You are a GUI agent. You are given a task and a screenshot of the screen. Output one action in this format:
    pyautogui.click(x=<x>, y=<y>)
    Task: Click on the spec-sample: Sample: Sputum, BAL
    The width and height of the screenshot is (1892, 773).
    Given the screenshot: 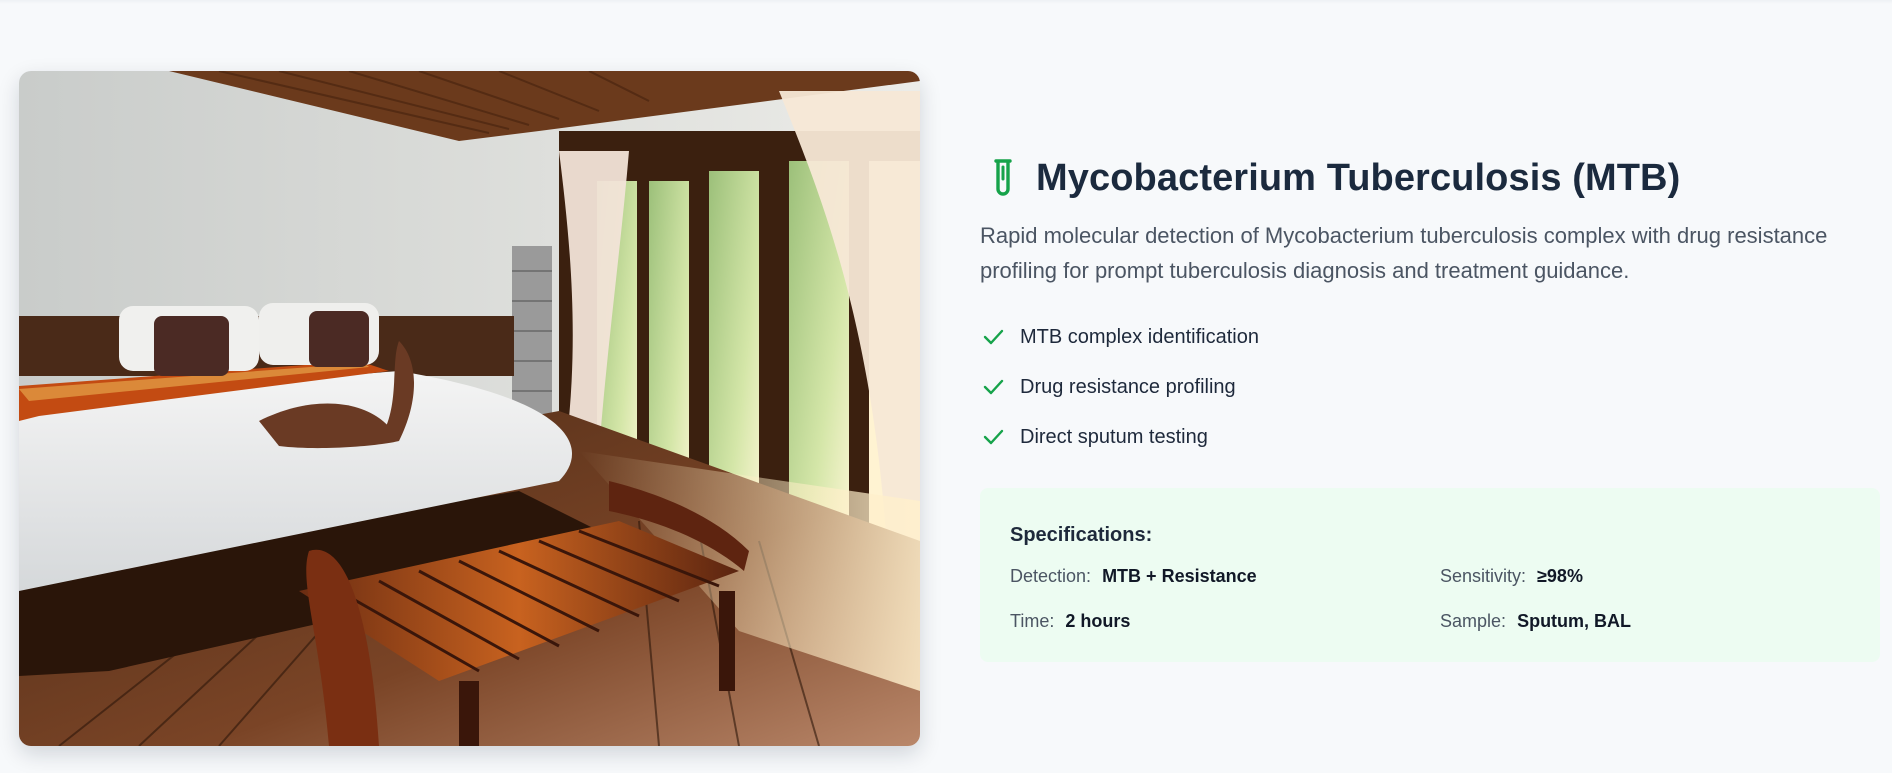 What is the action you would take?
    pyautogui.click(x=1535, y=621)
    